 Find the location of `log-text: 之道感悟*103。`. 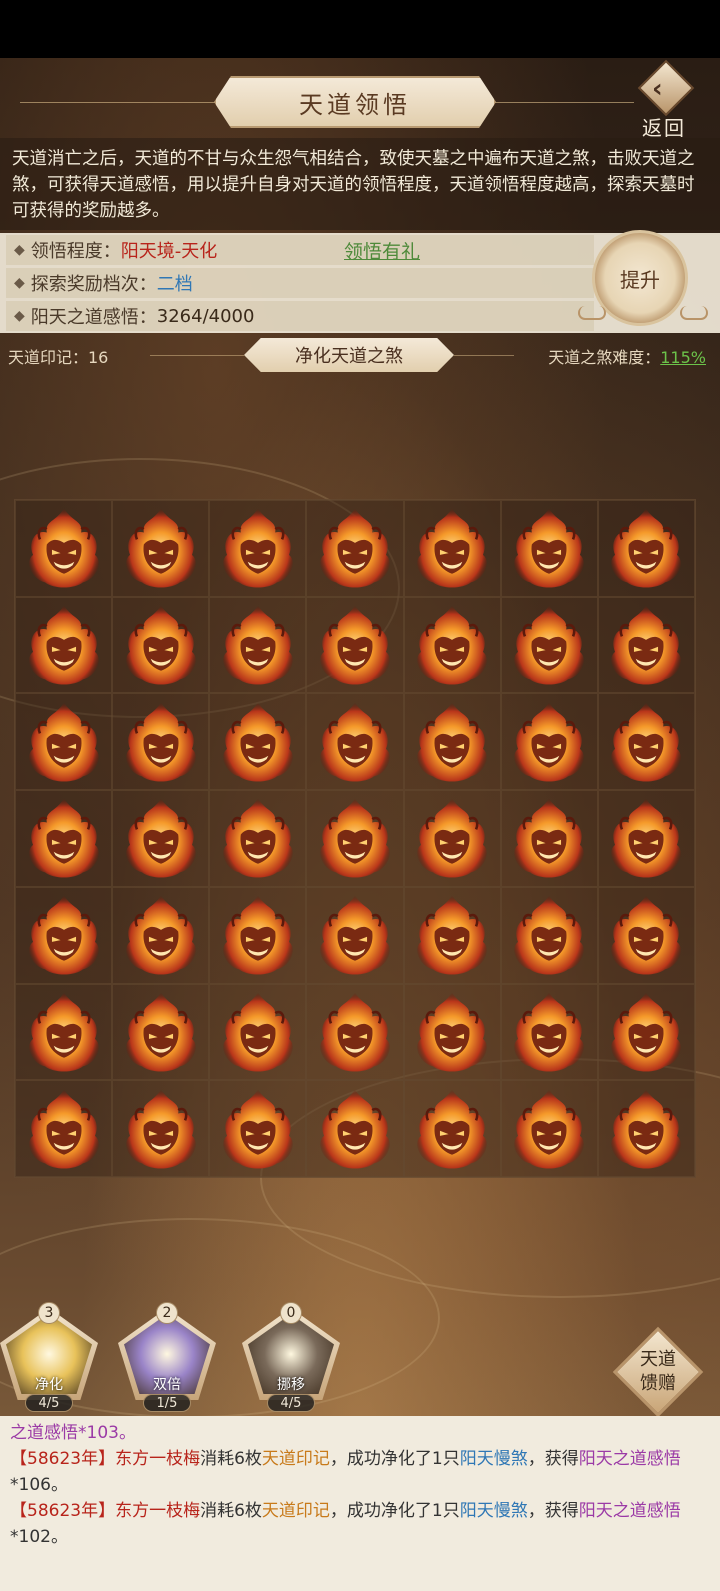

log-text: 之道感悟*103。 is located at coordinates (73, 1433).